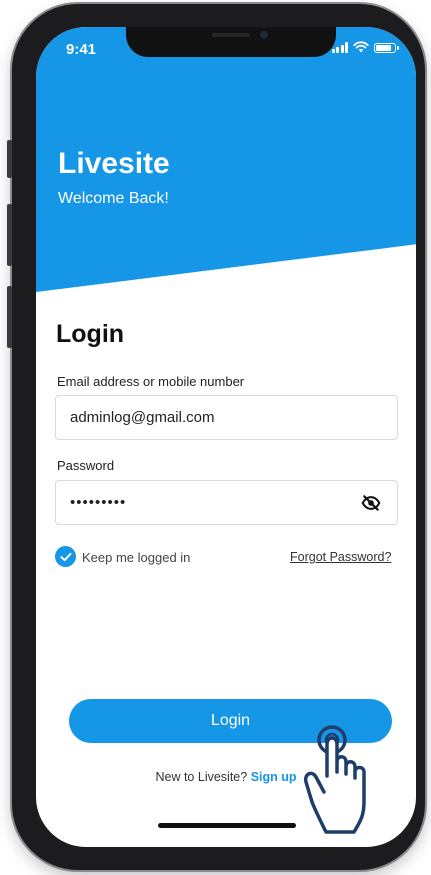  What do you see at coordinates (142, 417) in the screenshot?
I see `email-value: adminlog@gmail.com` at bounding box center [142, 417].